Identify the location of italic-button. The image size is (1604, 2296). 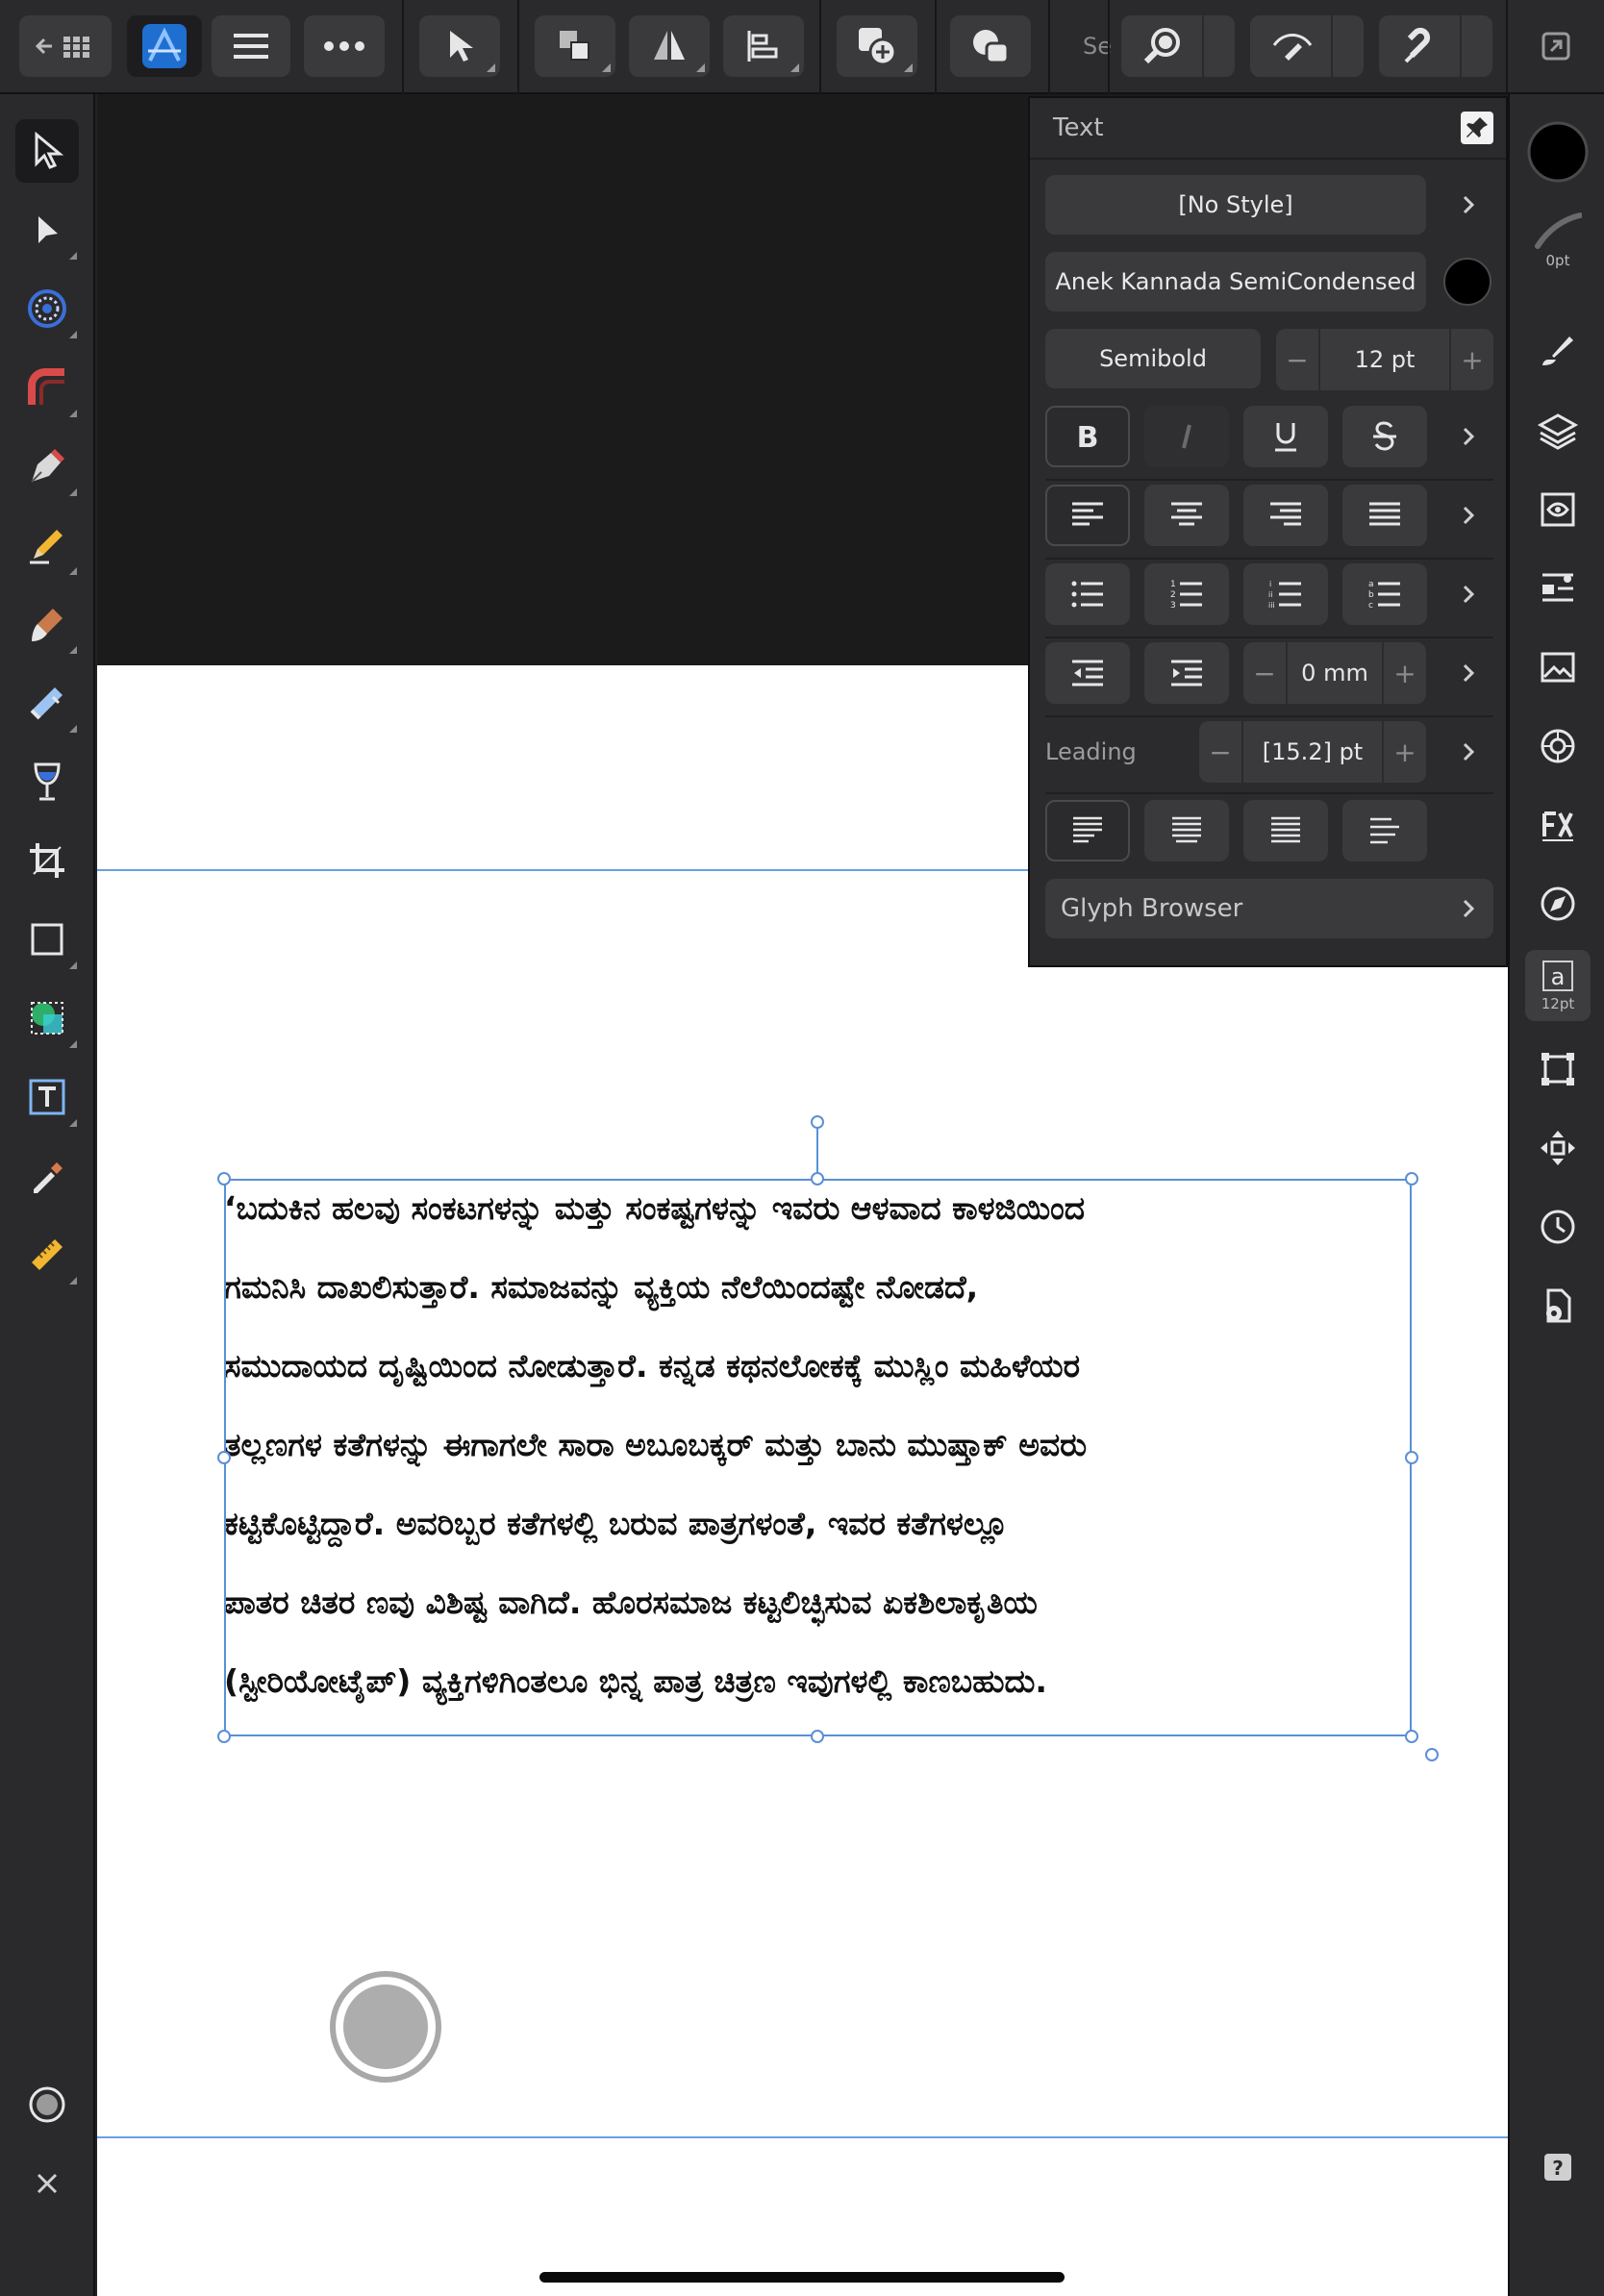
(1186, 436).